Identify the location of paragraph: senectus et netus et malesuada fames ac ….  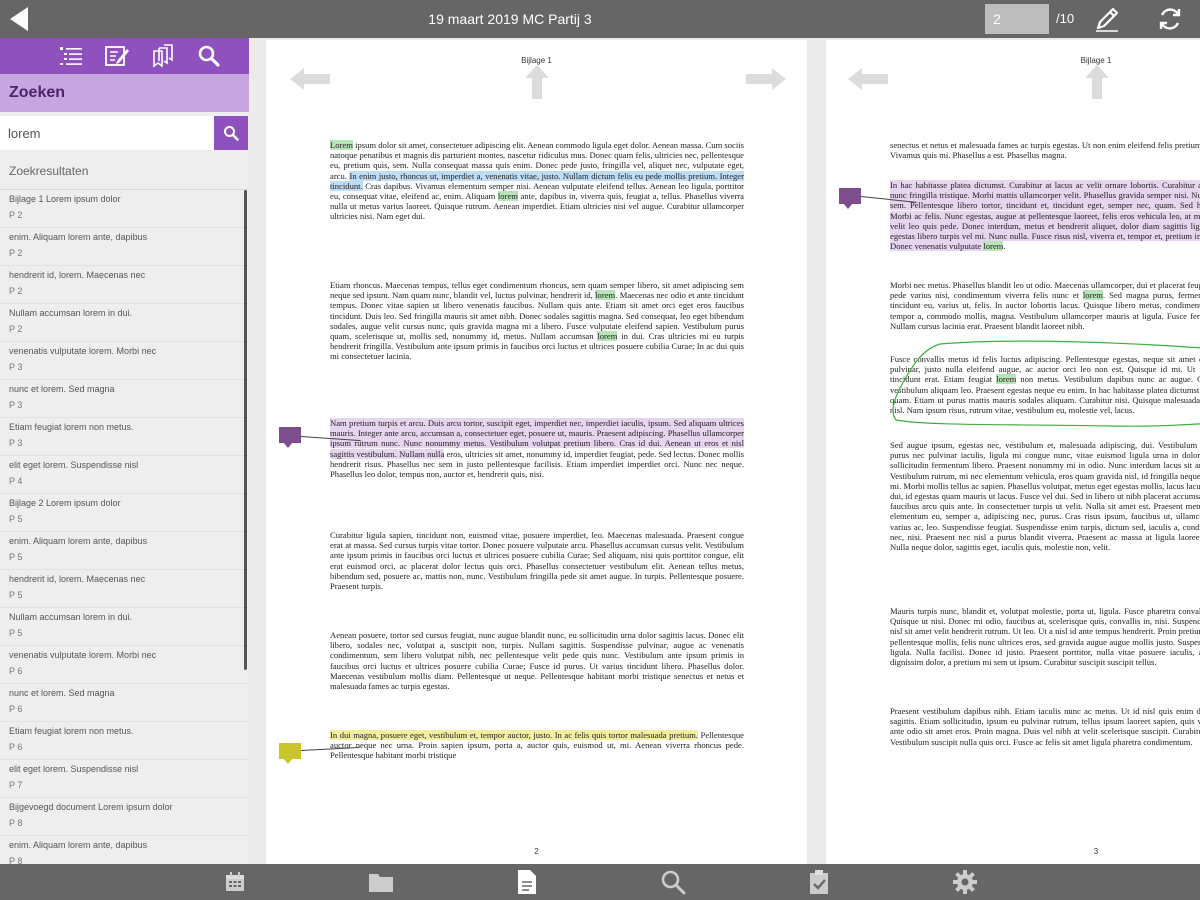
(1045, 150).